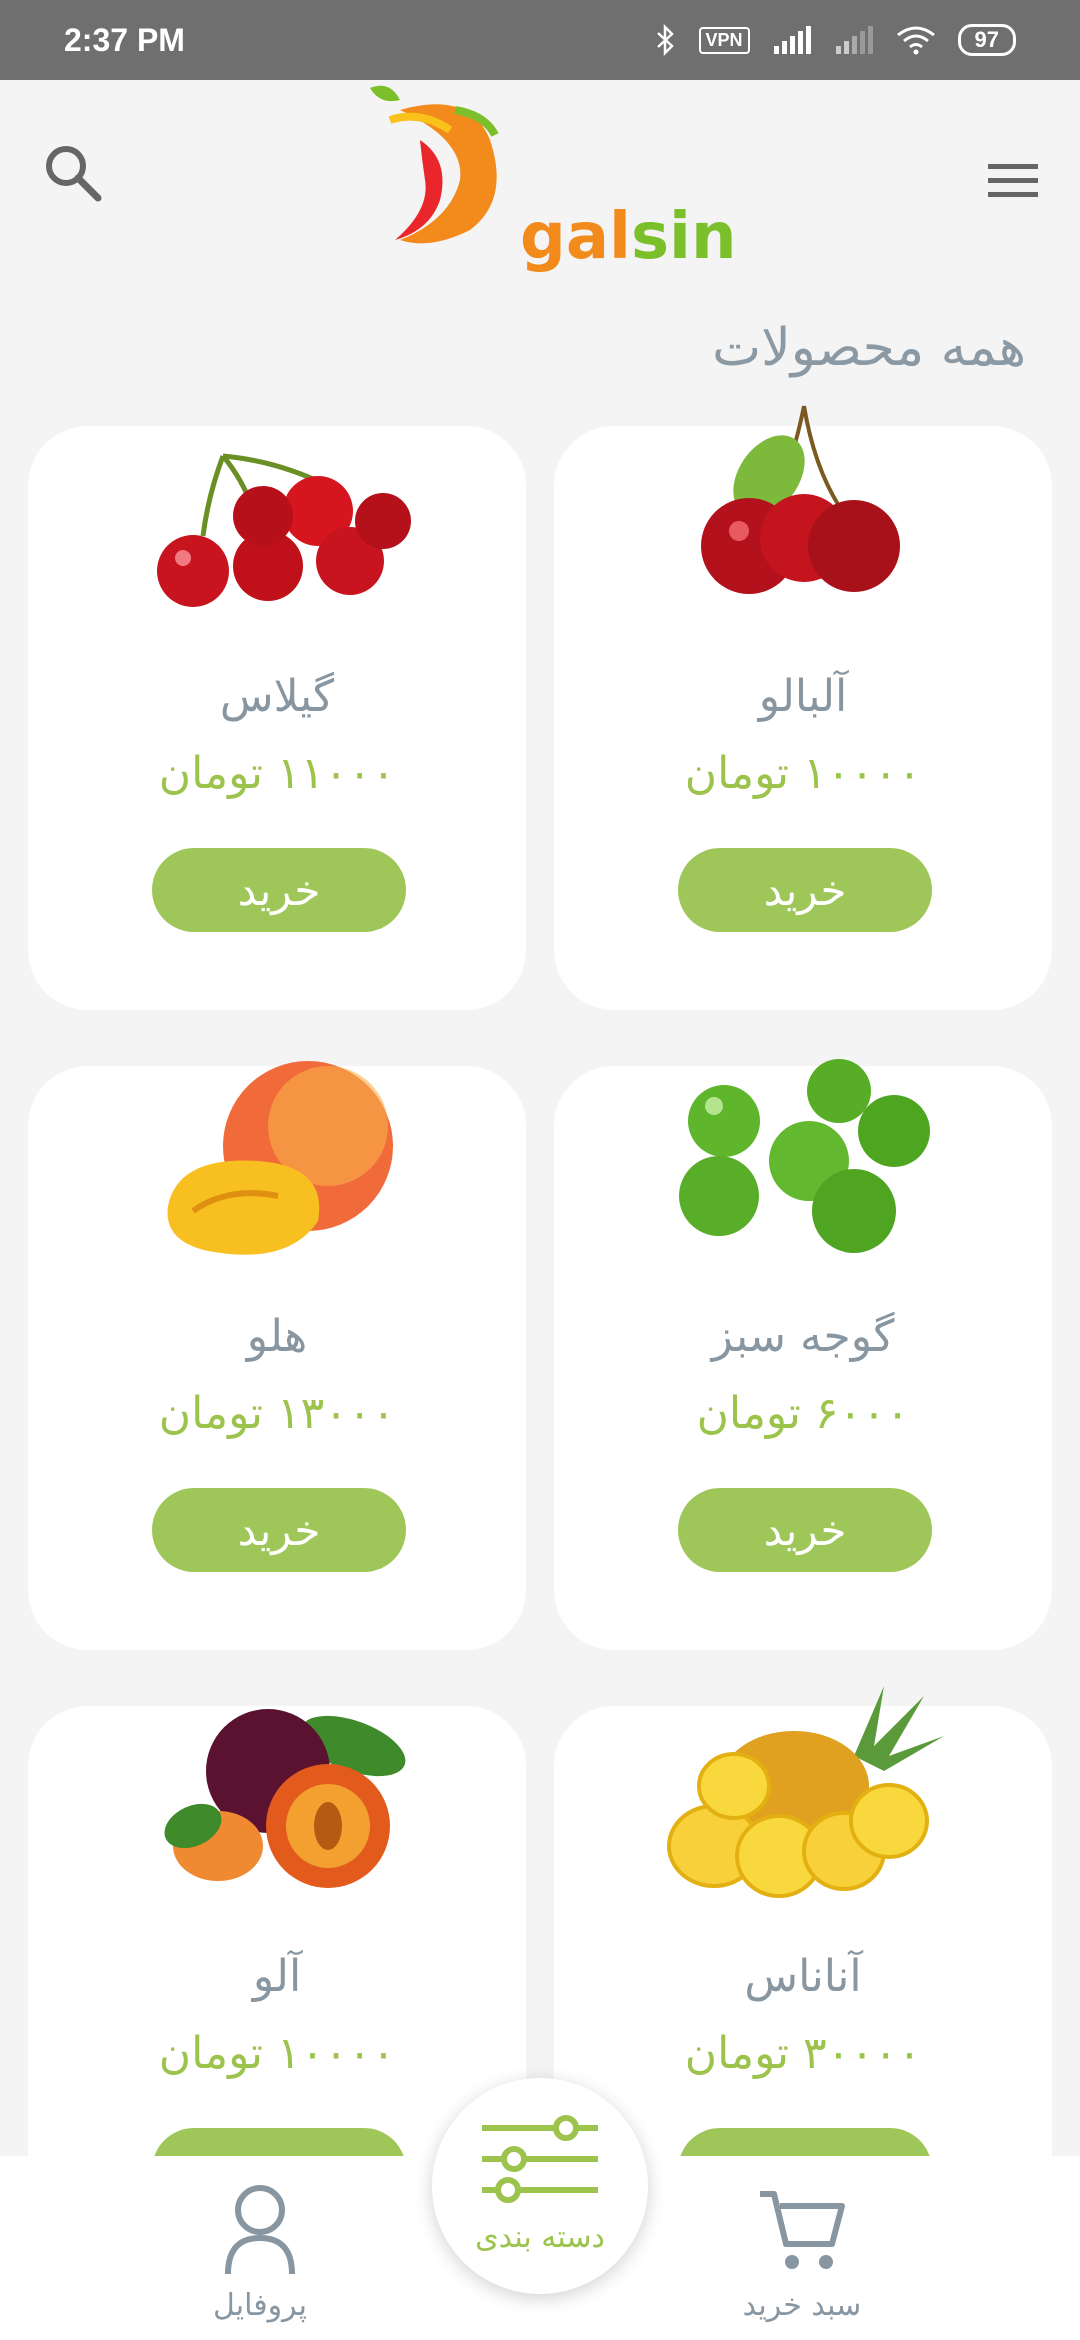  I want to click on search-icon, so click(74, 174).